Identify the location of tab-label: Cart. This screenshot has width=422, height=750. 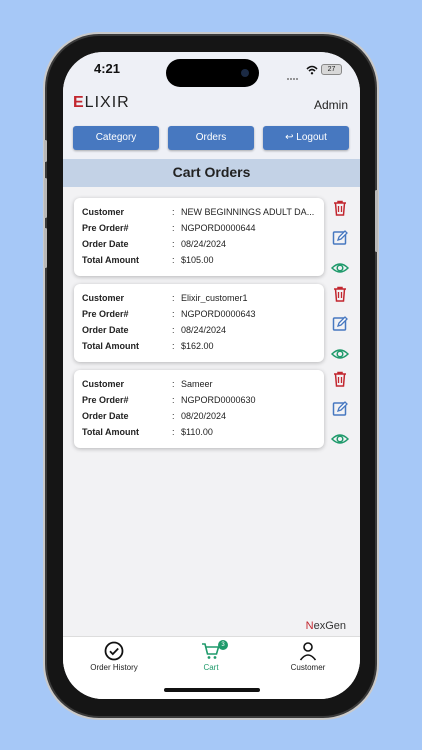
(211, 667).